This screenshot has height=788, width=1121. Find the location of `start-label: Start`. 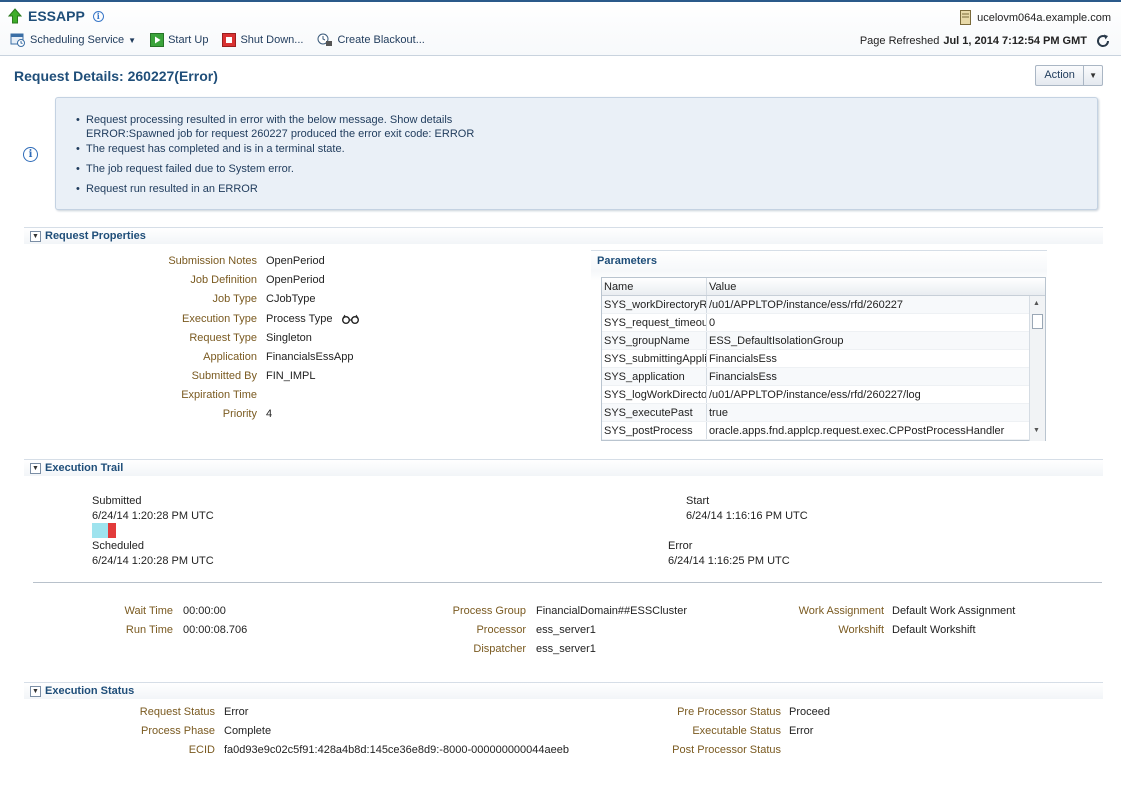

start-label: Start is located at coordinates (698, 501).